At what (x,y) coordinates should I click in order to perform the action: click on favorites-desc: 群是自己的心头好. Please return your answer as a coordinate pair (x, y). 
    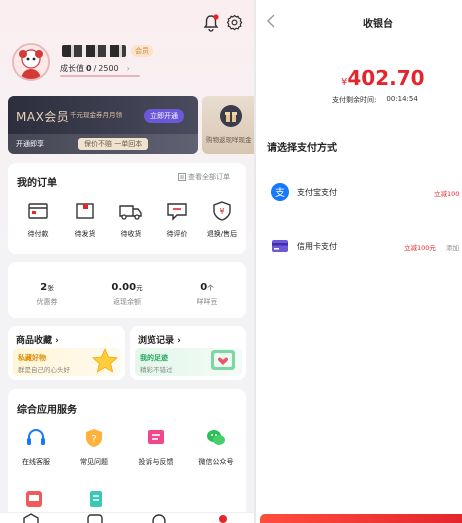
    Looking at the image, I should click on (44, 370).